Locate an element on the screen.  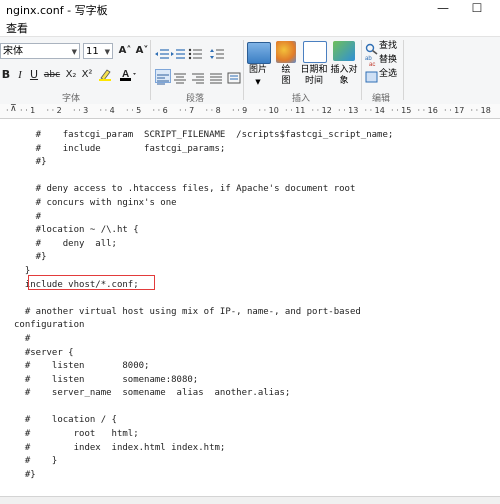
highlighter-icon is located at coordinates (105, 75).